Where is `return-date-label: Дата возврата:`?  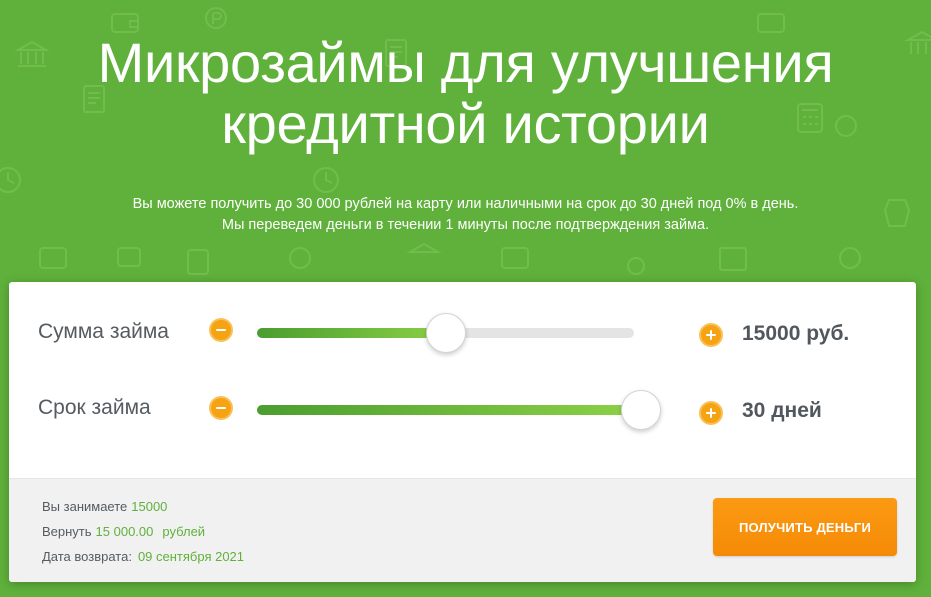 return-date-label: Дата возврата: is located at coordinates (87, 556).